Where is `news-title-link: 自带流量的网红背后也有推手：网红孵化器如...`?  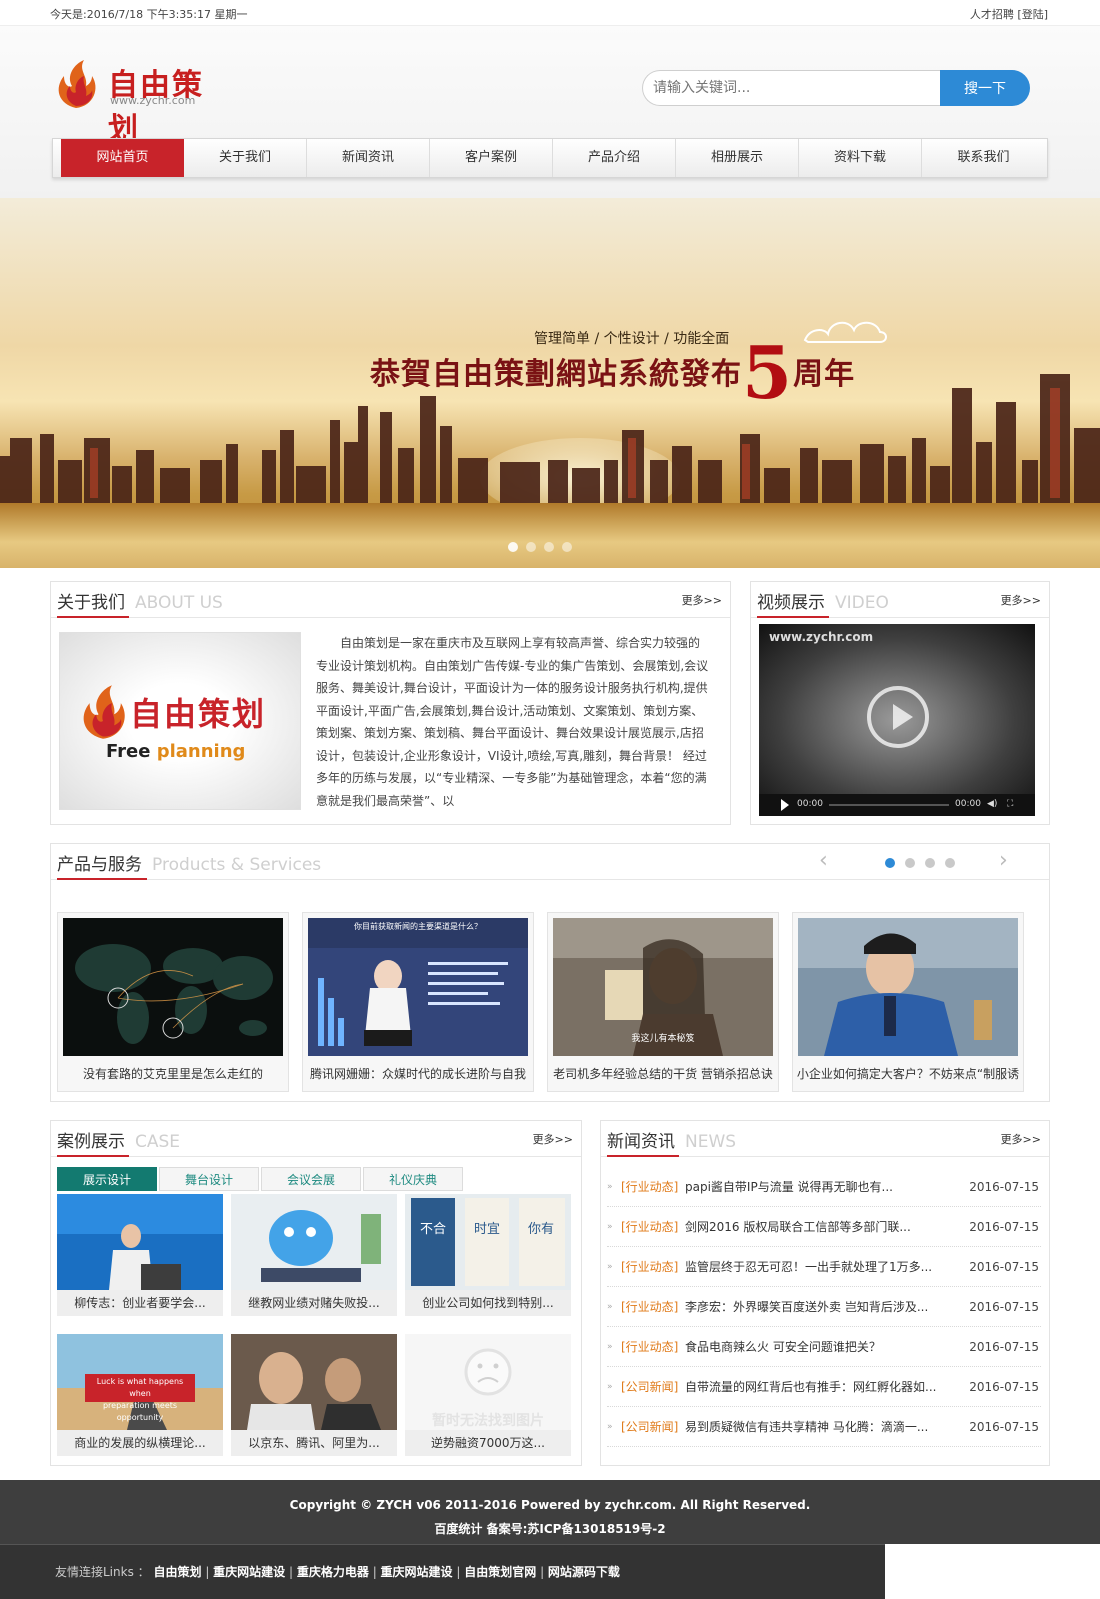 news-title-link: 自带流量的网红背后也有推手：网红孵化器如... is located at coordinates (815, 1387).